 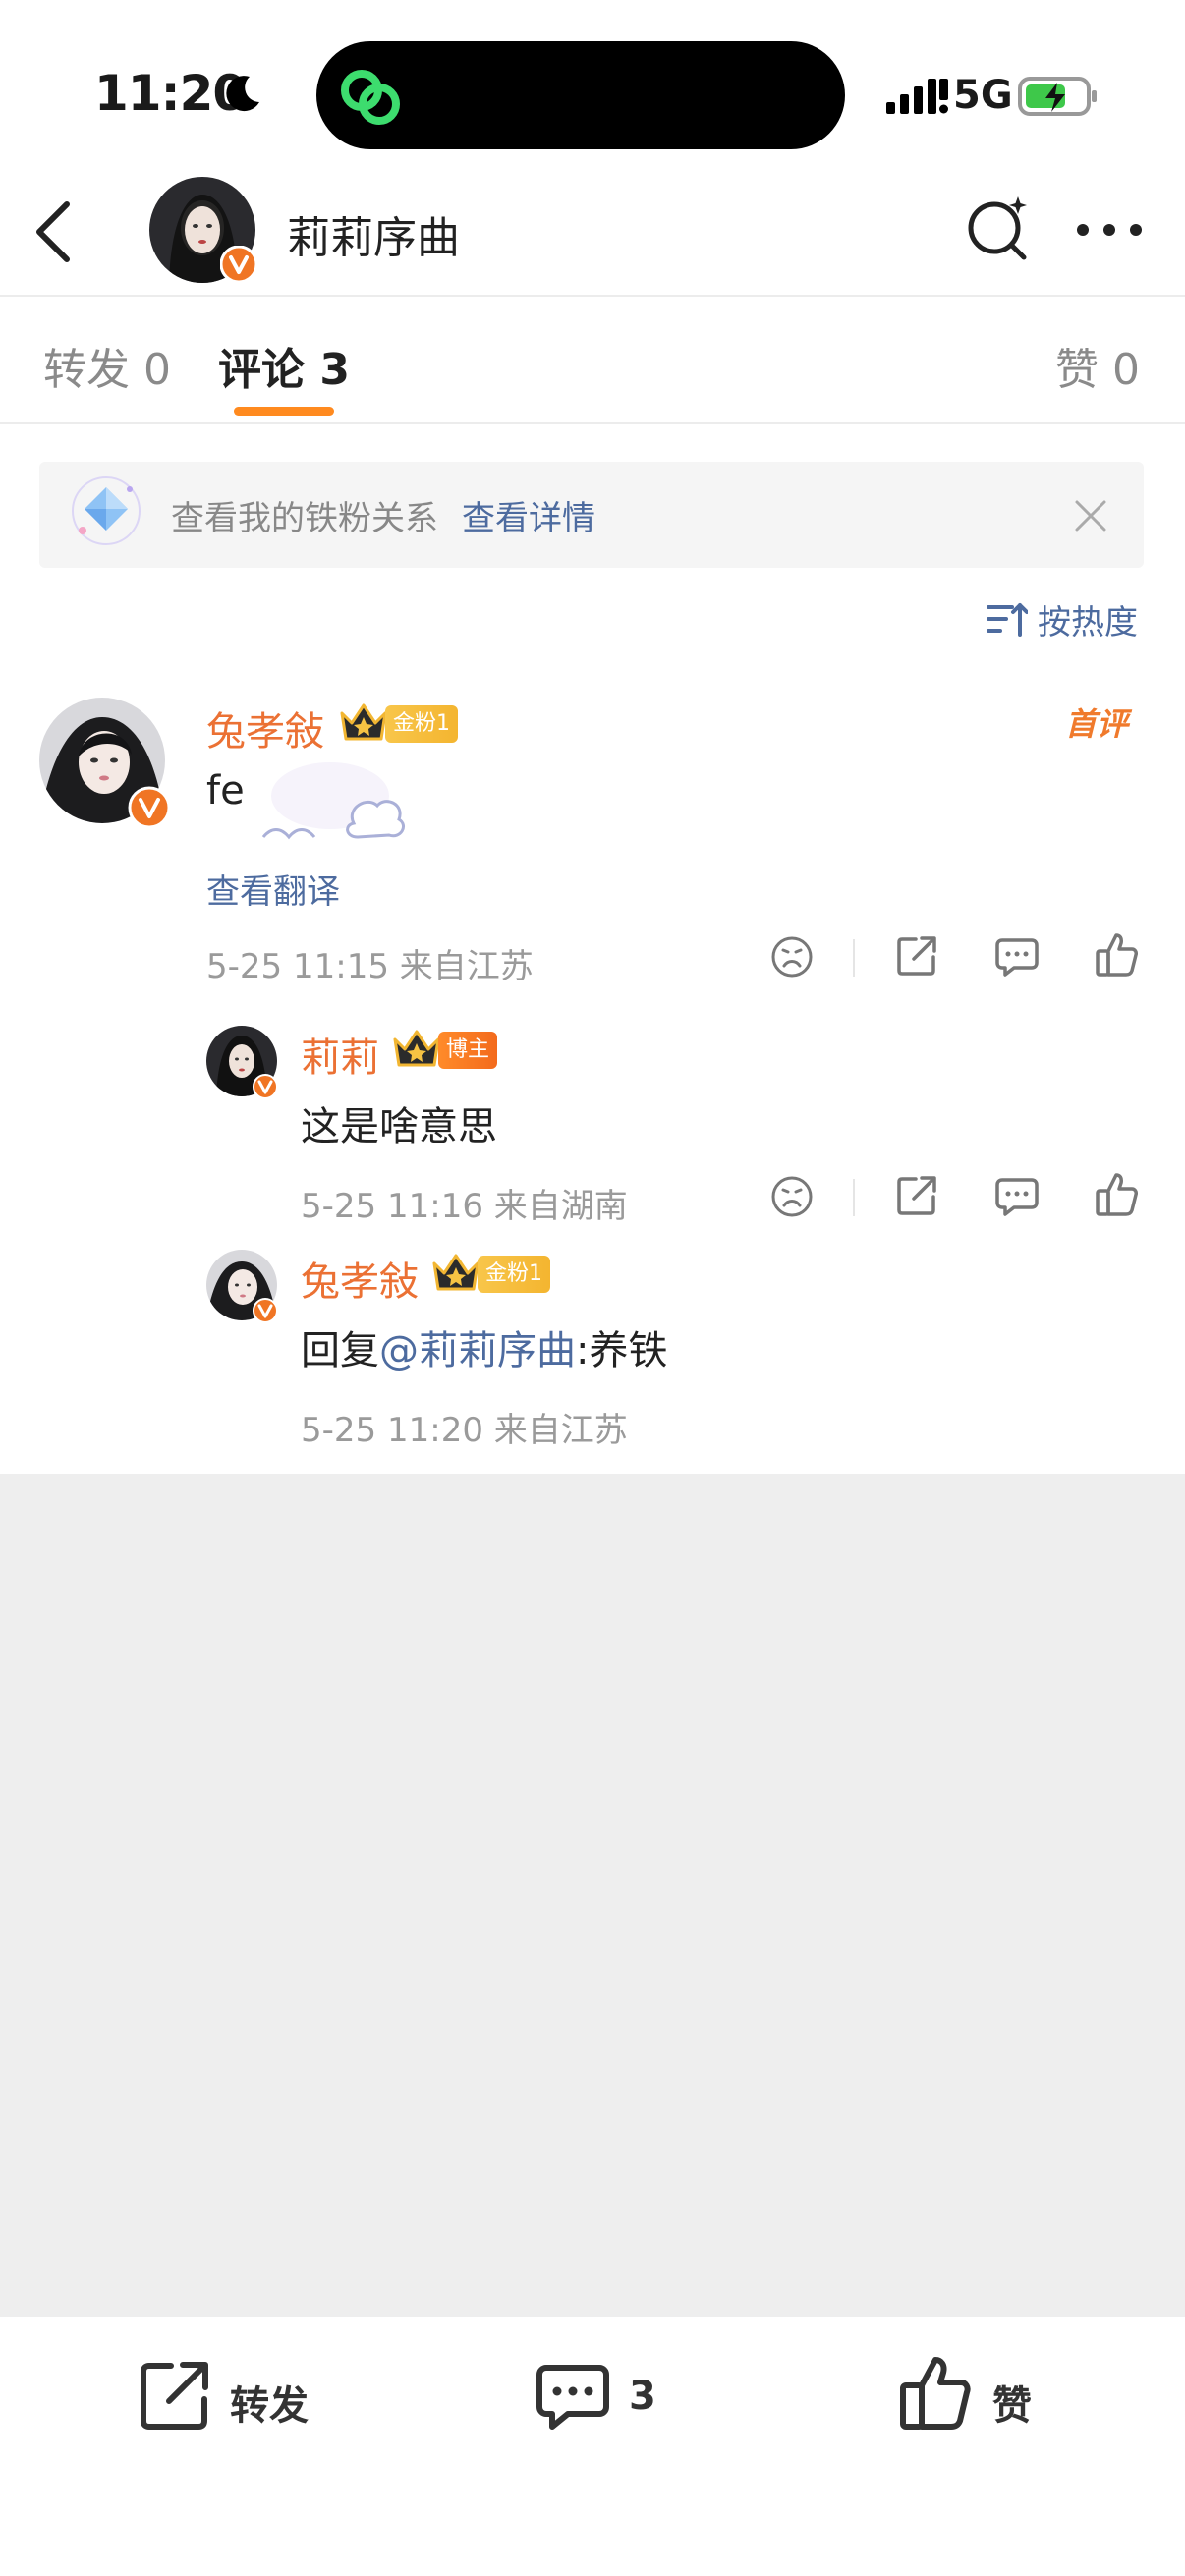 What do you see at coordinates (1012, 2402) in the screenshot?
I see `like-button: 赞` at bounding box center [1012, 2402].